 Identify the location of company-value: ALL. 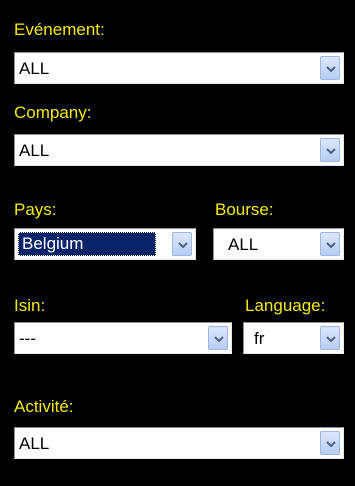
(34, 150).